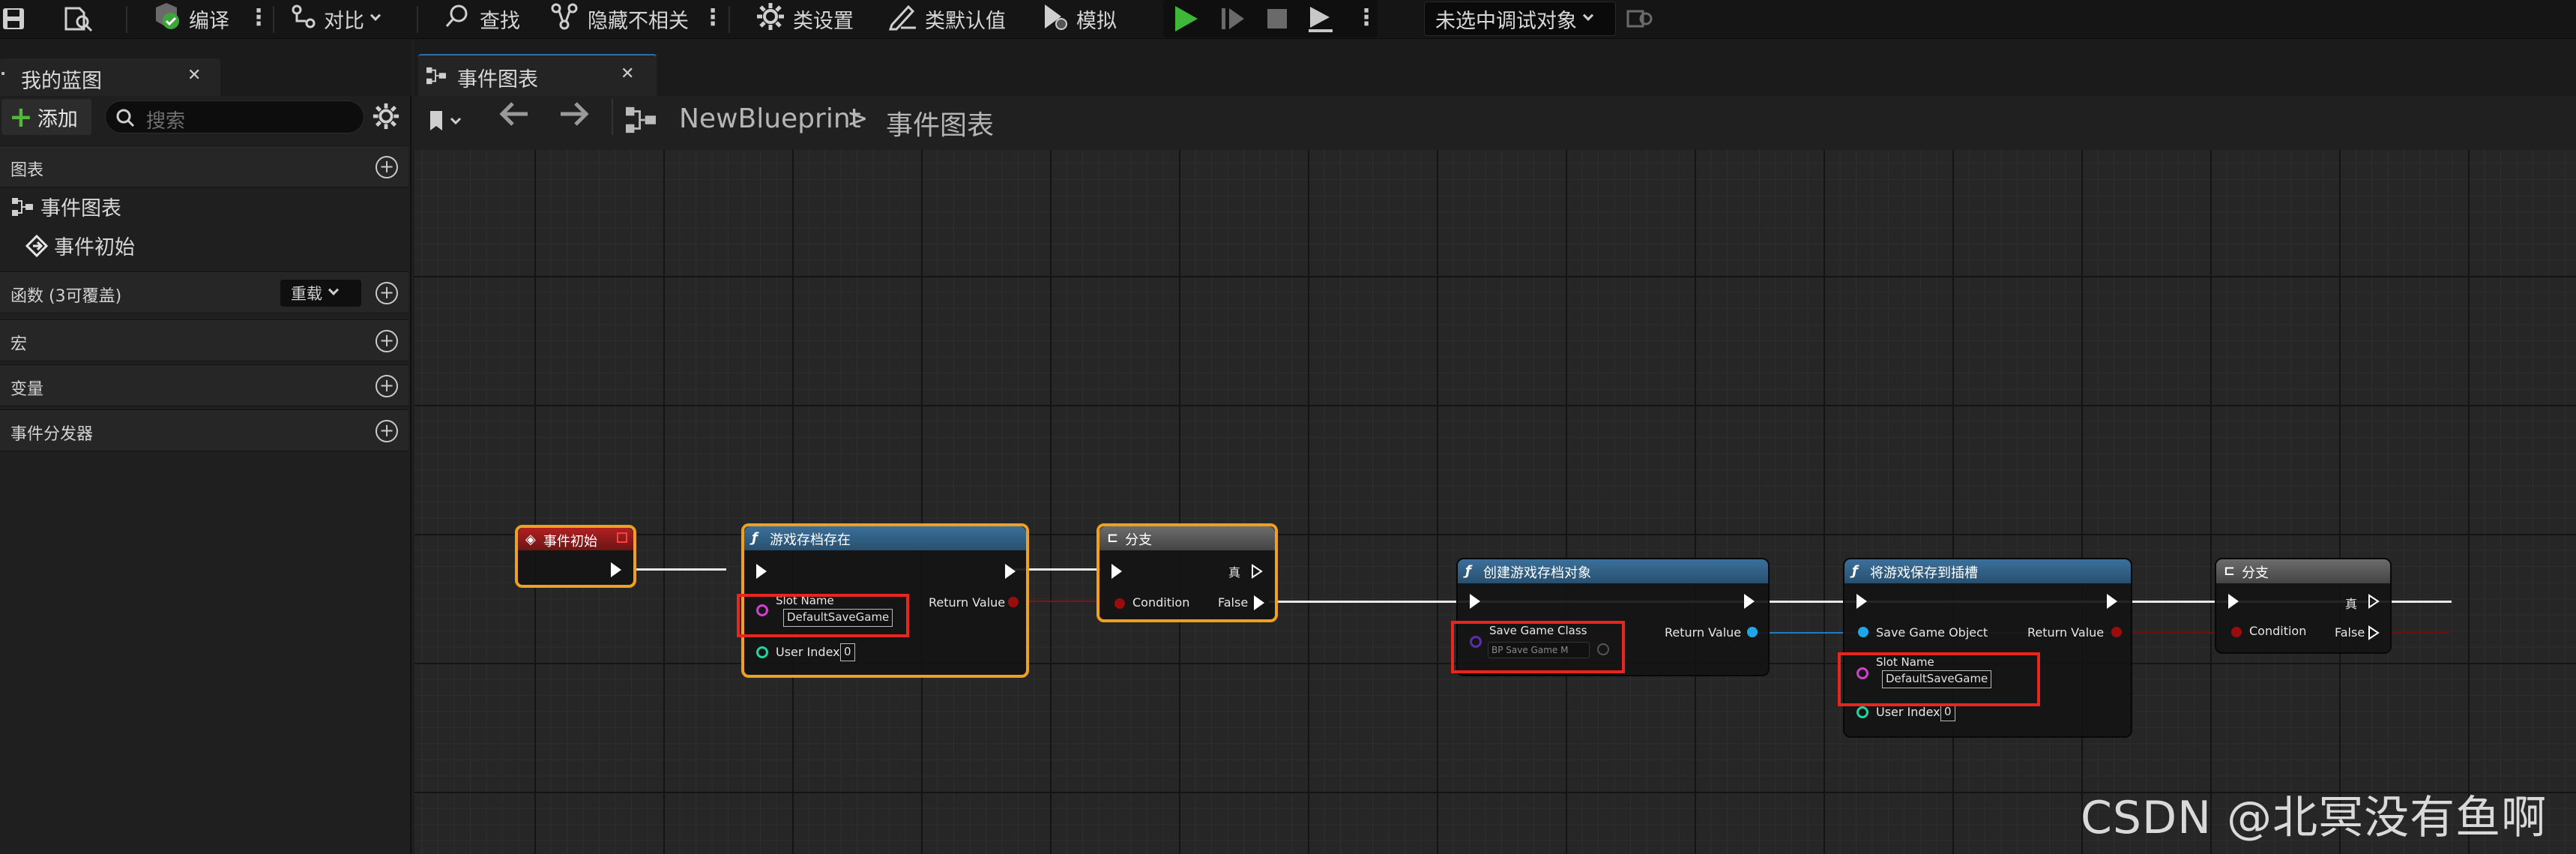  What do you see at coordinates (77, 18) in the screenshot?
I see `browse-icon` at bounding box center [77, 18].